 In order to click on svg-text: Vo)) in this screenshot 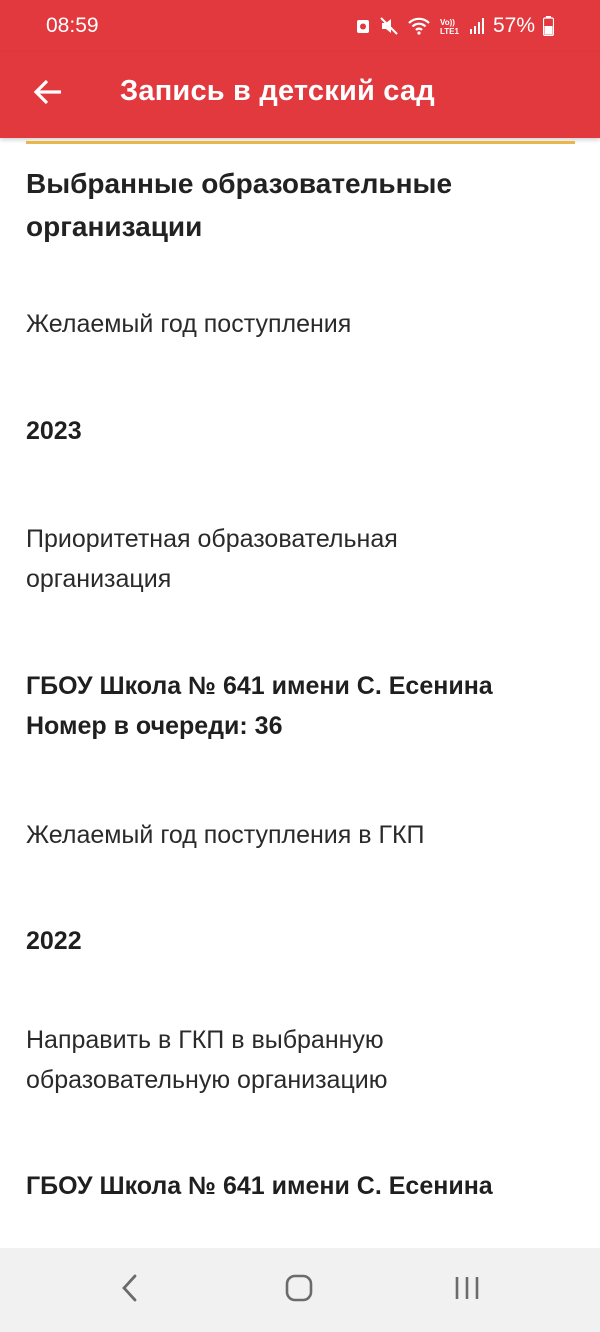, I will do `click(447, 22)`.